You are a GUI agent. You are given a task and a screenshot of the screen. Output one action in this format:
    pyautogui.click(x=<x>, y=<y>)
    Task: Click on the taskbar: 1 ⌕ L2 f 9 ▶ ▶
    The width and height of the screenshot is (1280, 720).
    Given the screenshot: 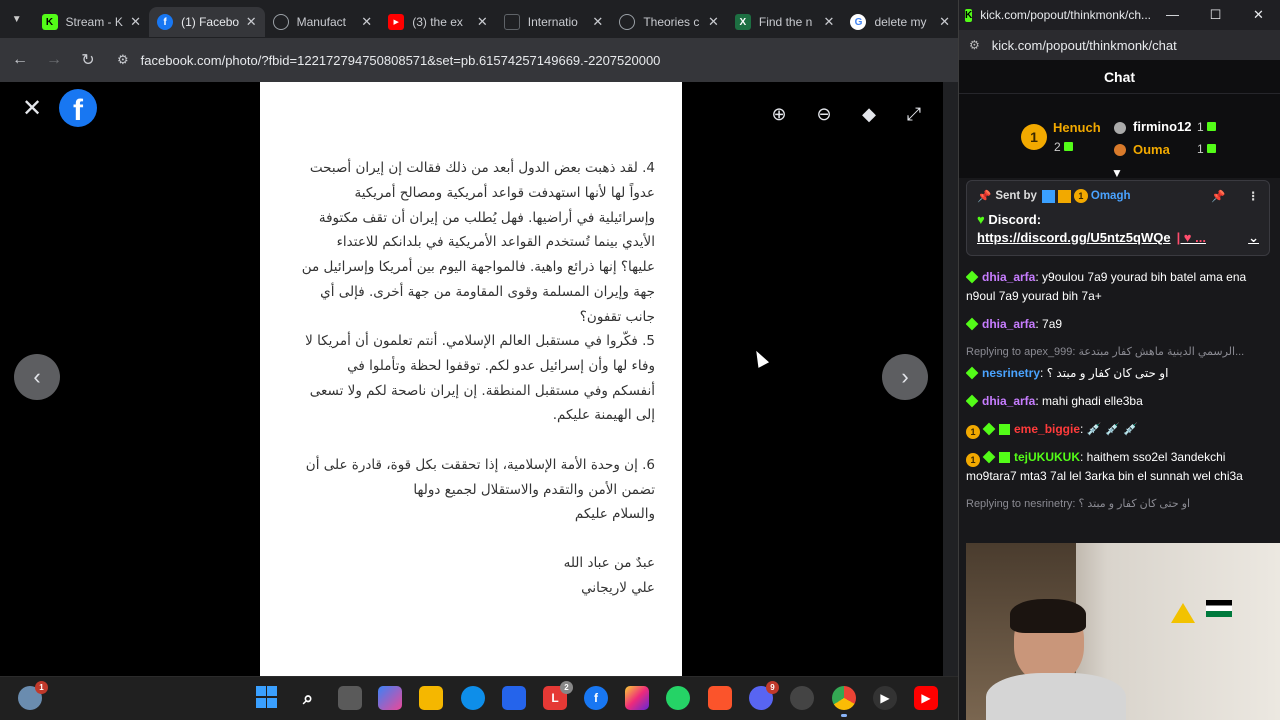 What is the action you would take?
    pyautogui.click(x=479, y=698)
    